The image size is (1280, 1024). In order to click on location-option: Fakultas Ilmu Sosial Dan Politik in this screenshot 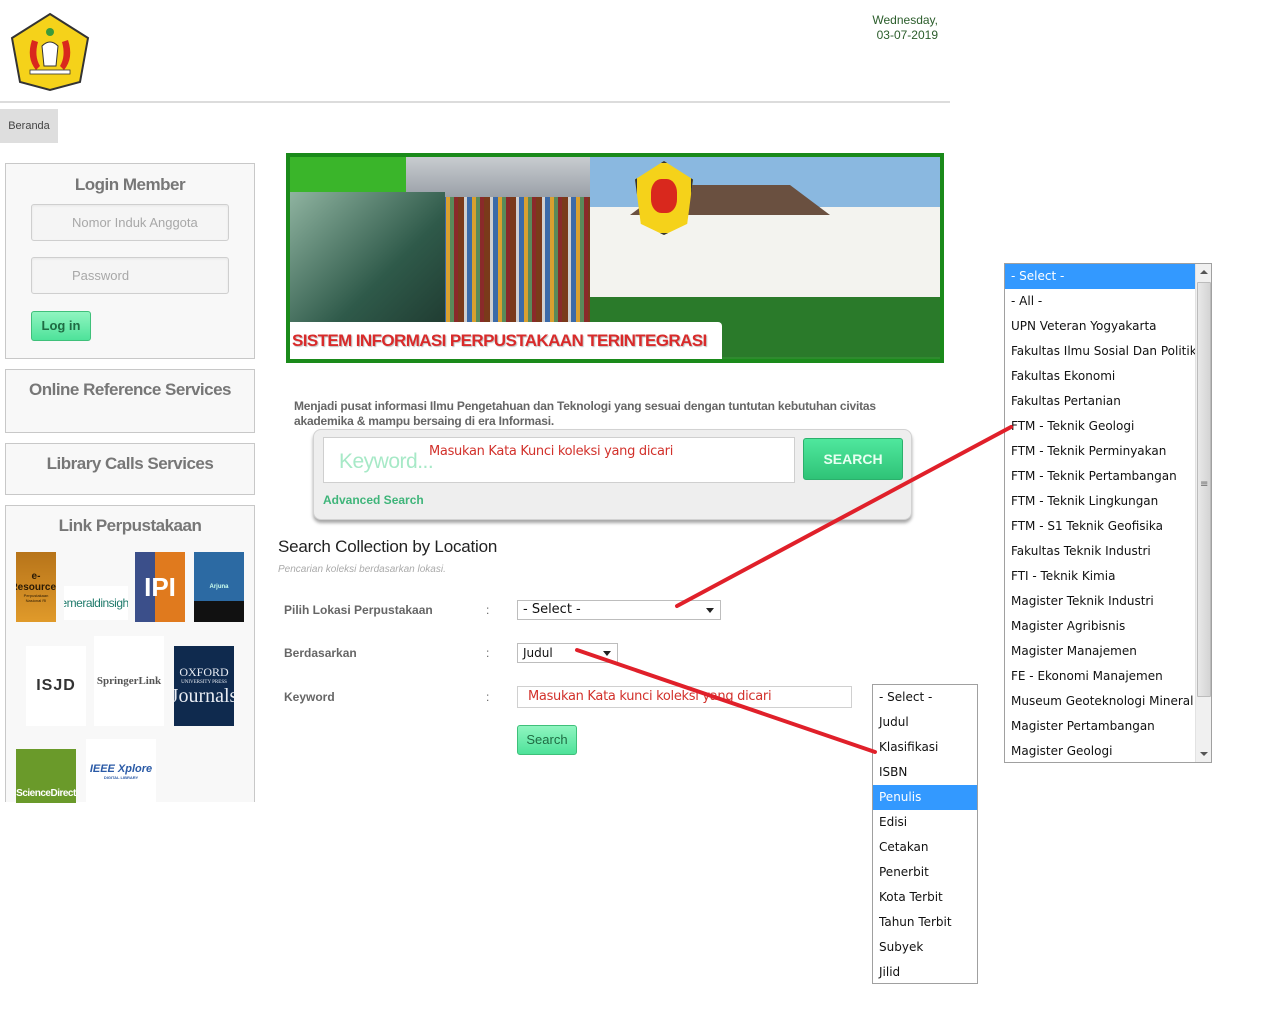, I will do `click(1101, 351)`.